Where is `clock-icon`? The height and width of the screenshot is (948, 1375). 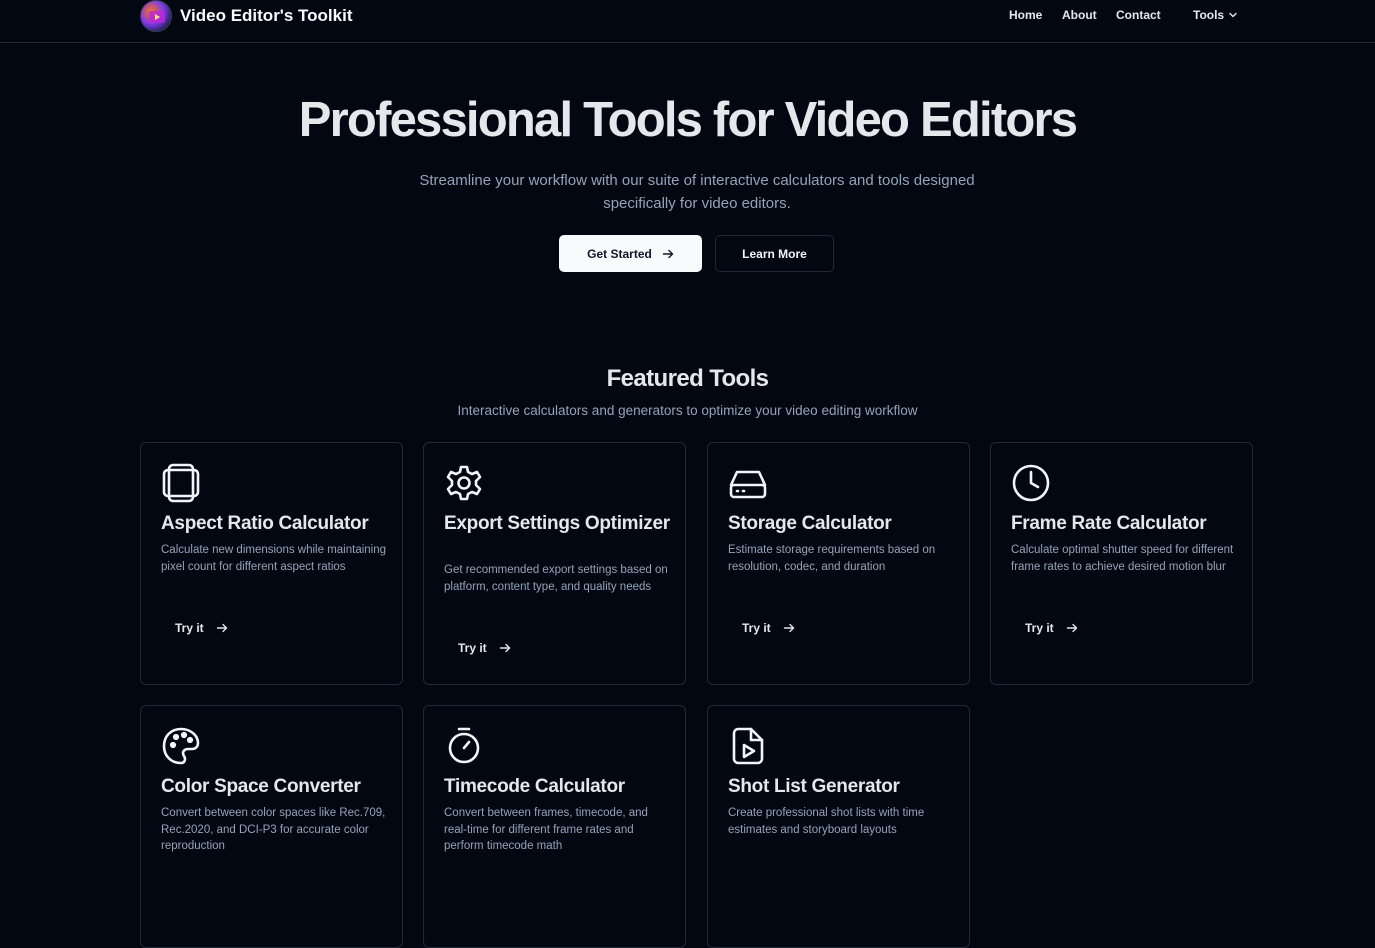 clock-icon is located at coordinates (1031, 483).